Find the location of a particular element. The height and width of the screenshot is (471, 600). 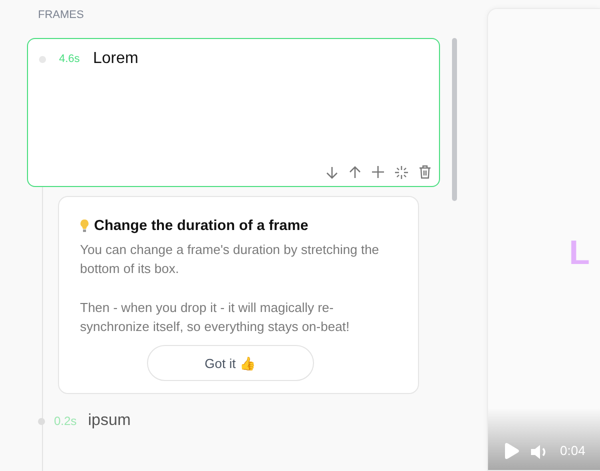

arrow-down-icon is located at coordinates (332, 172).